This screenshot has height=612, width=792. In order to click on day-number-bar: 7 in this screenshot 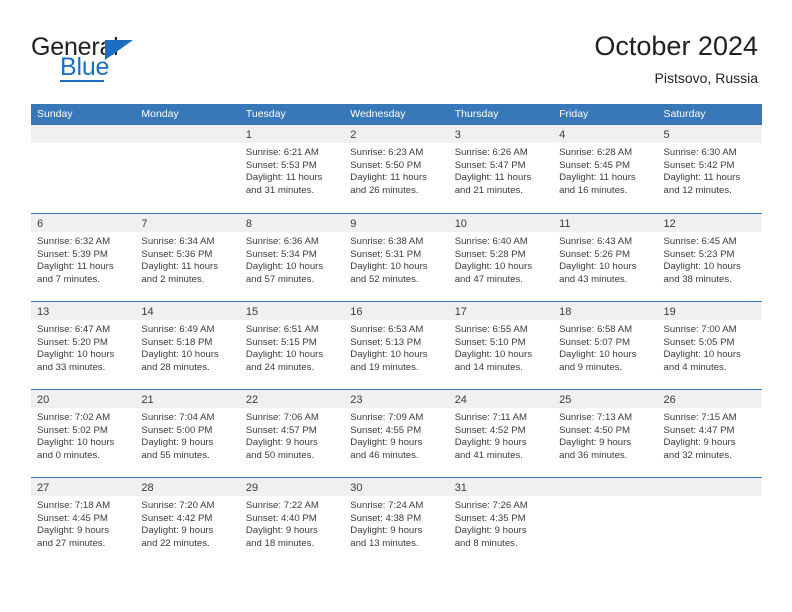, I will do `click(187, 223)`.